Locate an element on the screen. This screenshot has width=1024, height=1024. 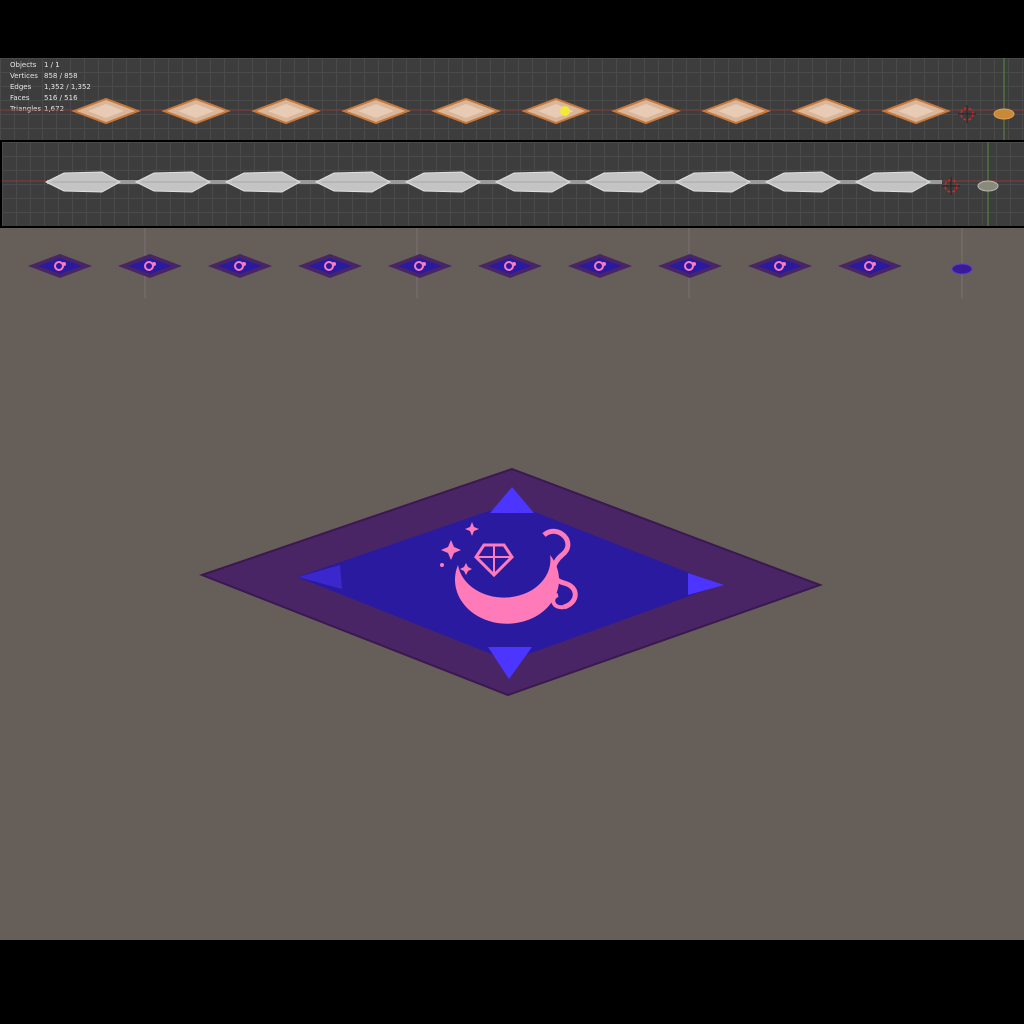
top-viewport-scene is located at coordinates (512, 99).